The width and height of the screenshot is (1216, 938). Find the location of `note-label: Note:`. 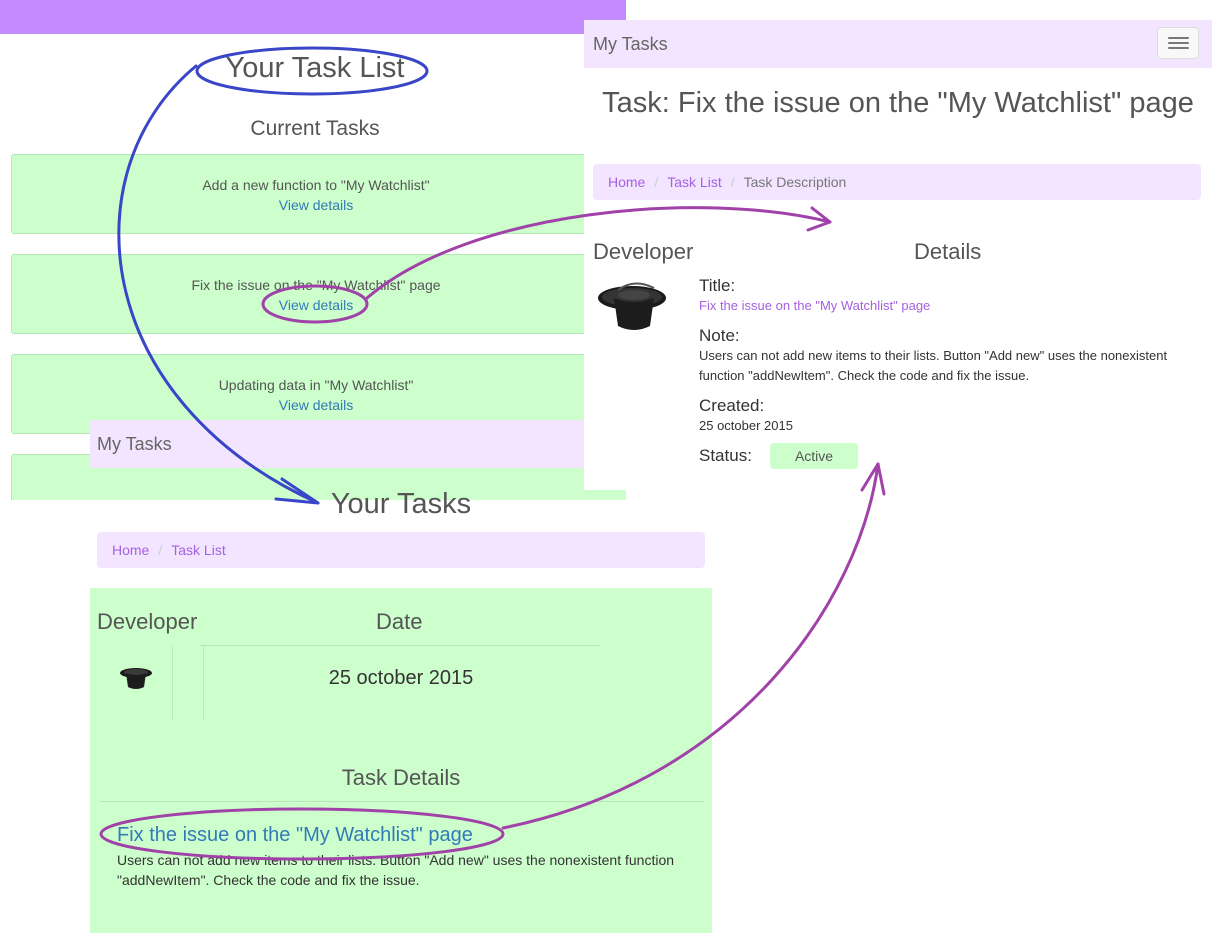

note-label: Note: is located at coordinates (719, 335).